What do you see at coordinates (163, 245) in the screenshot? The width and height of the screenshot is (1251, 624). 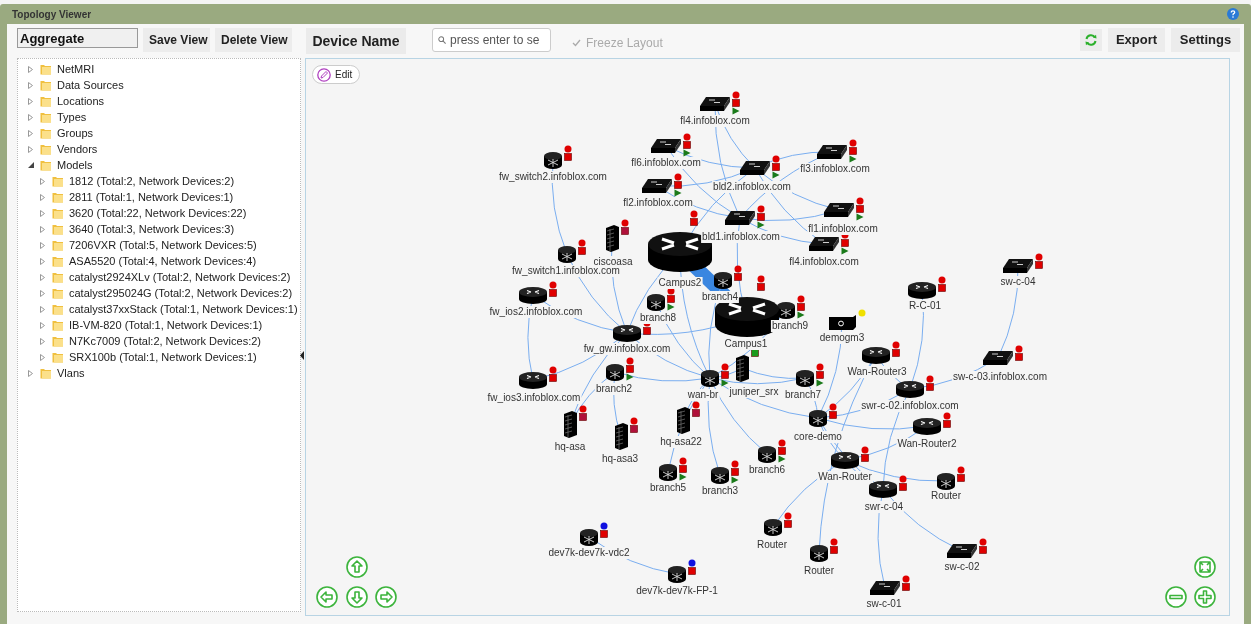 I see `tree-item: 7206VXR (Total:5, Network Devices:5)` at bounding box center [163, 245].